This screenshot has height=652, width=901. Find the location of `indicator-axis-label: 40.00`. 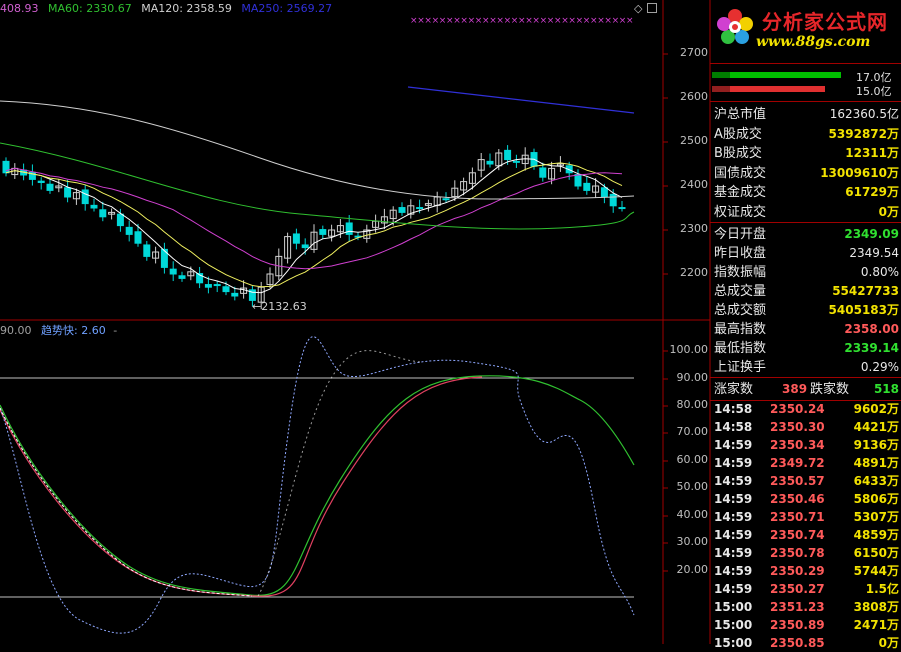

indicator-axis-label: 40.00 is located at coordinates (692, 514).